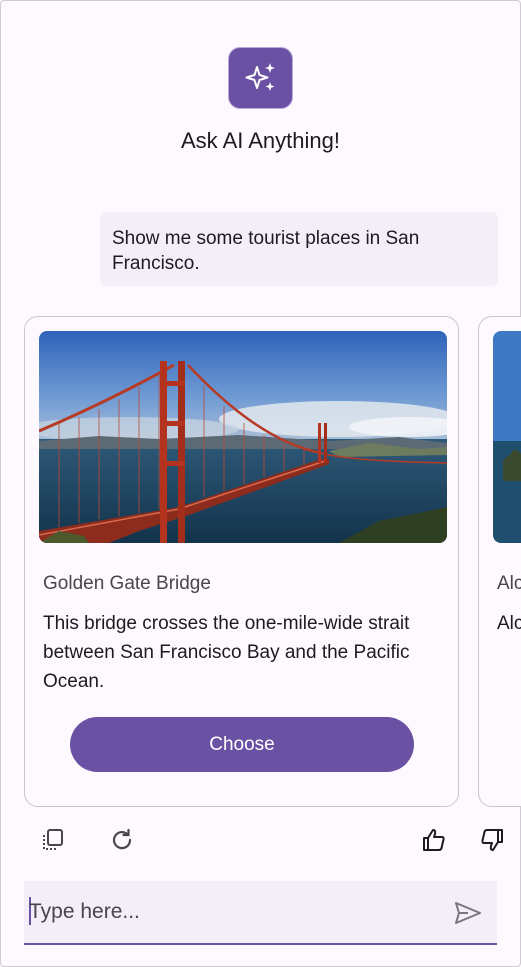  Describe the element at coordinates (122, 840) in the screenshot. I see `refresh-icon` at that location.